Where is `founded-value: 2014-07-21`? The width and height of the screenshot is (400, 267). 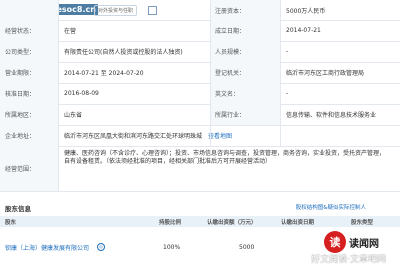
founded-value: 2014-07-21 is located at coordinates (303, 30).